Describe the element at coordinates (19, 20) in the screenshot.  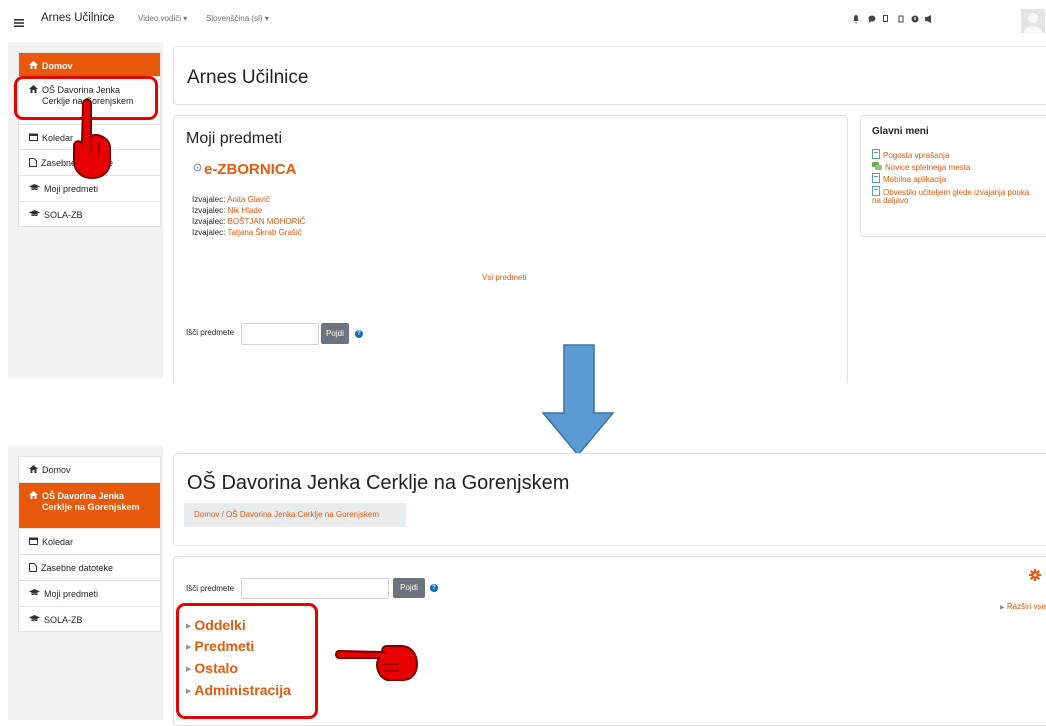
I see `hamburger-icon` at that location.